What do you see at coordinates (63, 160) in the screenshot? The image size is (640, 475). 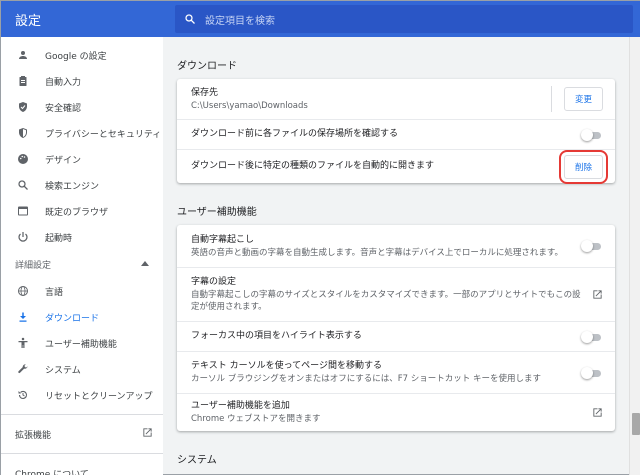 I see `sidebar-item-label: デザイン` at bounding box center [63, 160].